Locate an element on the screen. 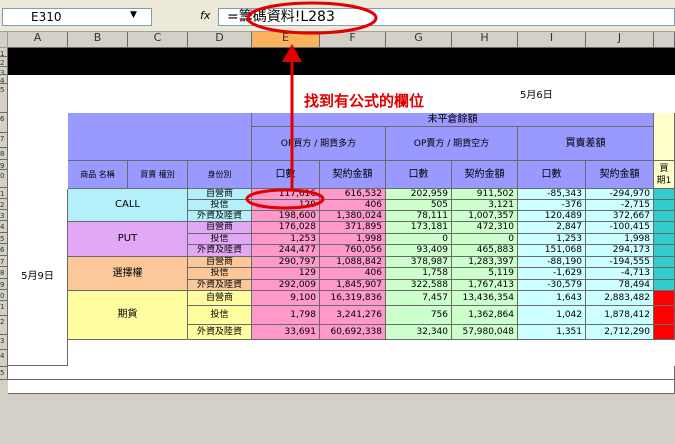  formula-highlight-ellipse is located at coordinates (312, 18).